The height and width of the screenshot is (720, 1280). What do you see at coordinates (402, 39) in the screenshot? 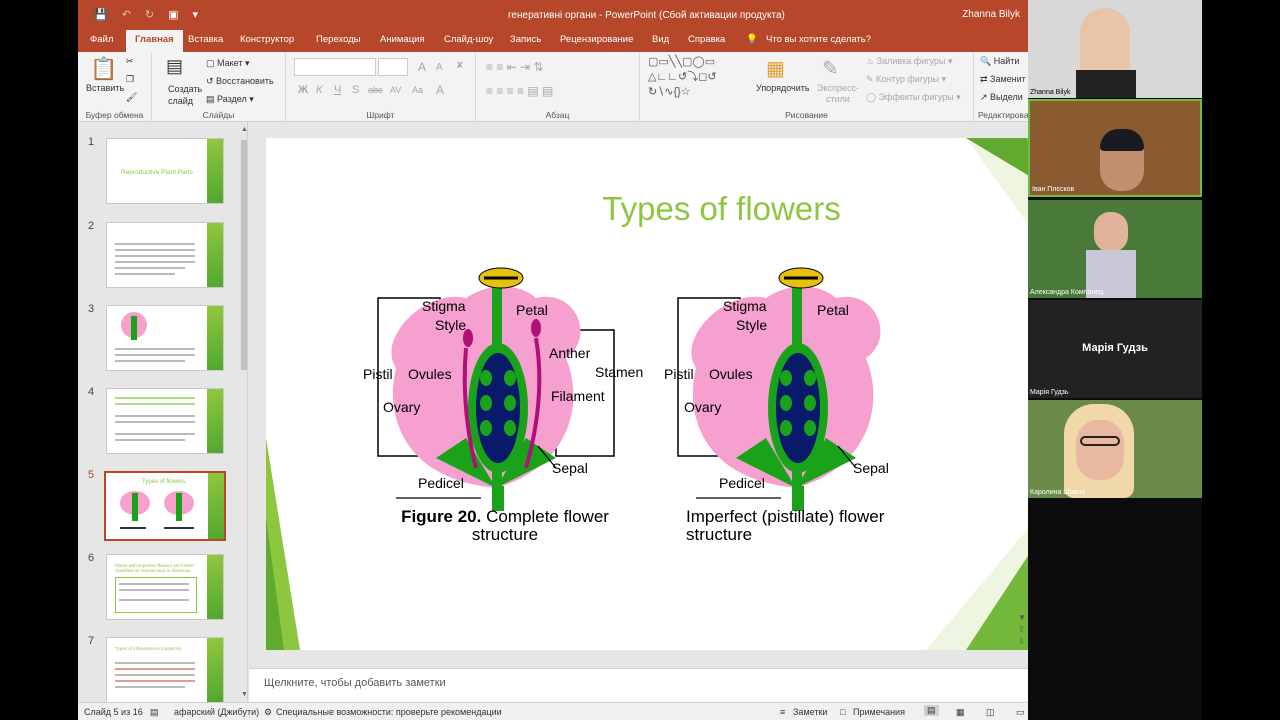
I see `tab-animations: Анимация` at bounding box center [402, 39].